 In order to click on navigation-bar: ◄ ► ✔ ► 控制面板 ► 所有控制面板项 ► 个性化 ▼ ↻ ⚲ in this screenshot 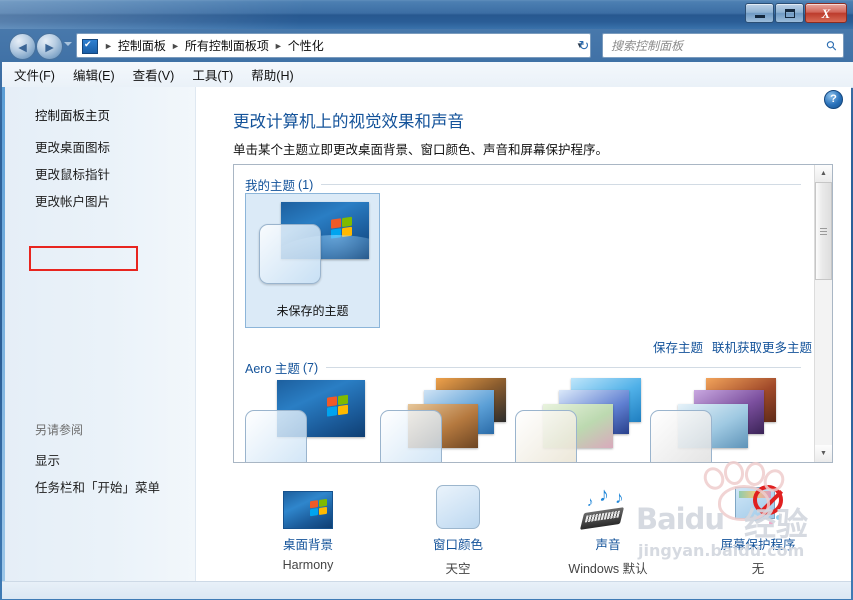, I will do `click(426, 45)`.